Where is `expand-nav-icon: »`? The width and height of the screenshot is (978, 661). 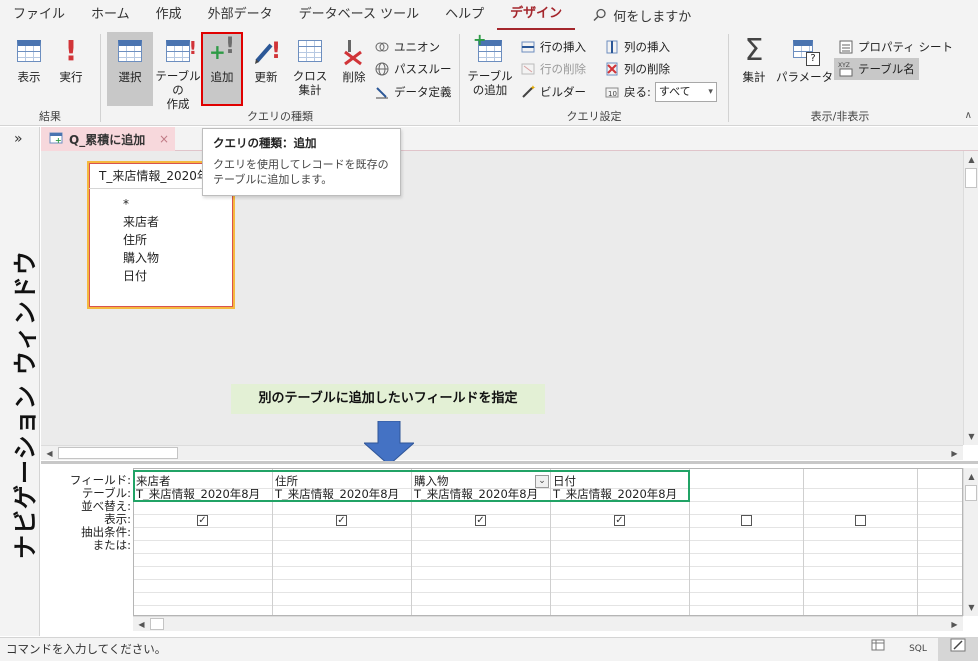
expand-nav-icon: » is located at coordinates (18, 139).